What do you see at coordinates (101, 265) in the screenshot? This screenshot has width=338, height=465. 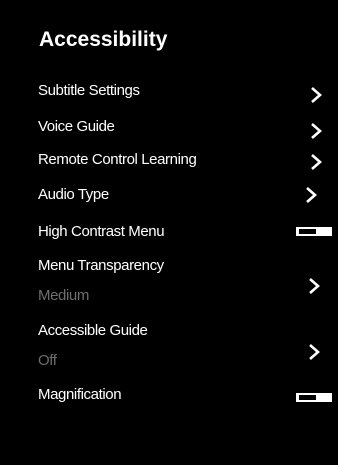 I see `menu-item-label: Menu Transparency` at bounding box center [101, 265].